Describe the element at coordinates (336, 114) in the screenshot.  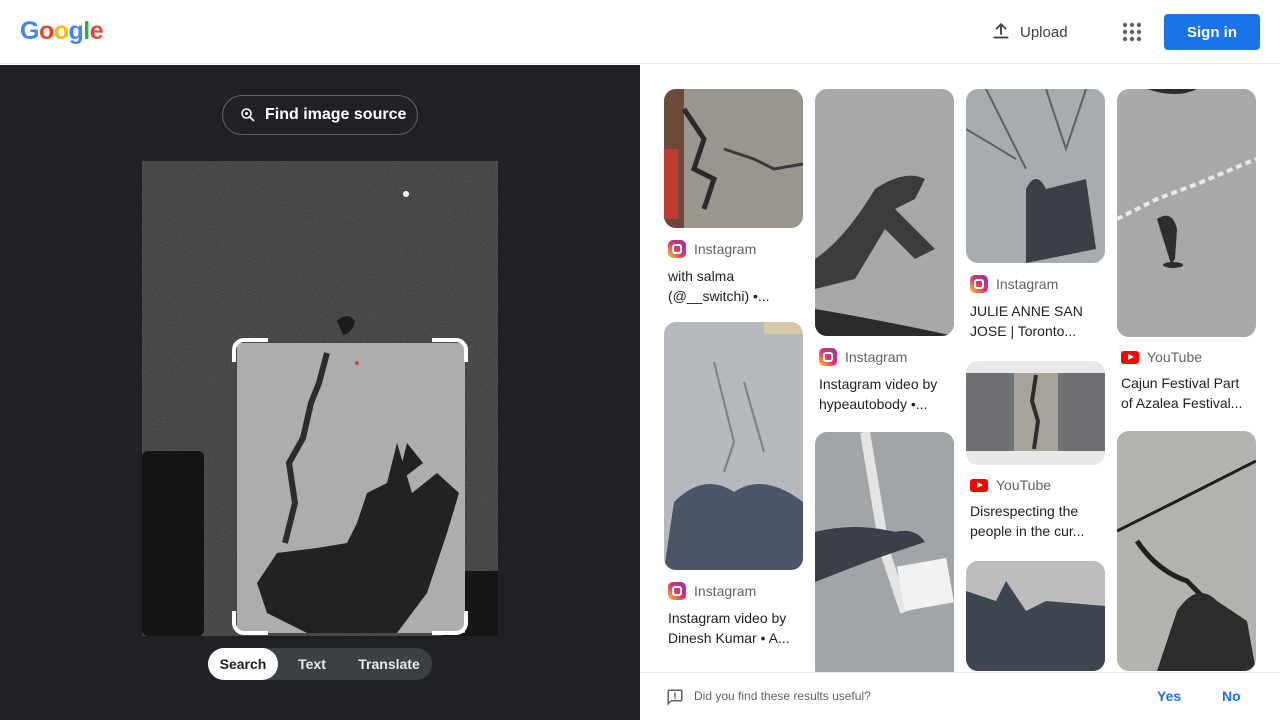
I see `find-image-source-label: Find image source` at that location.